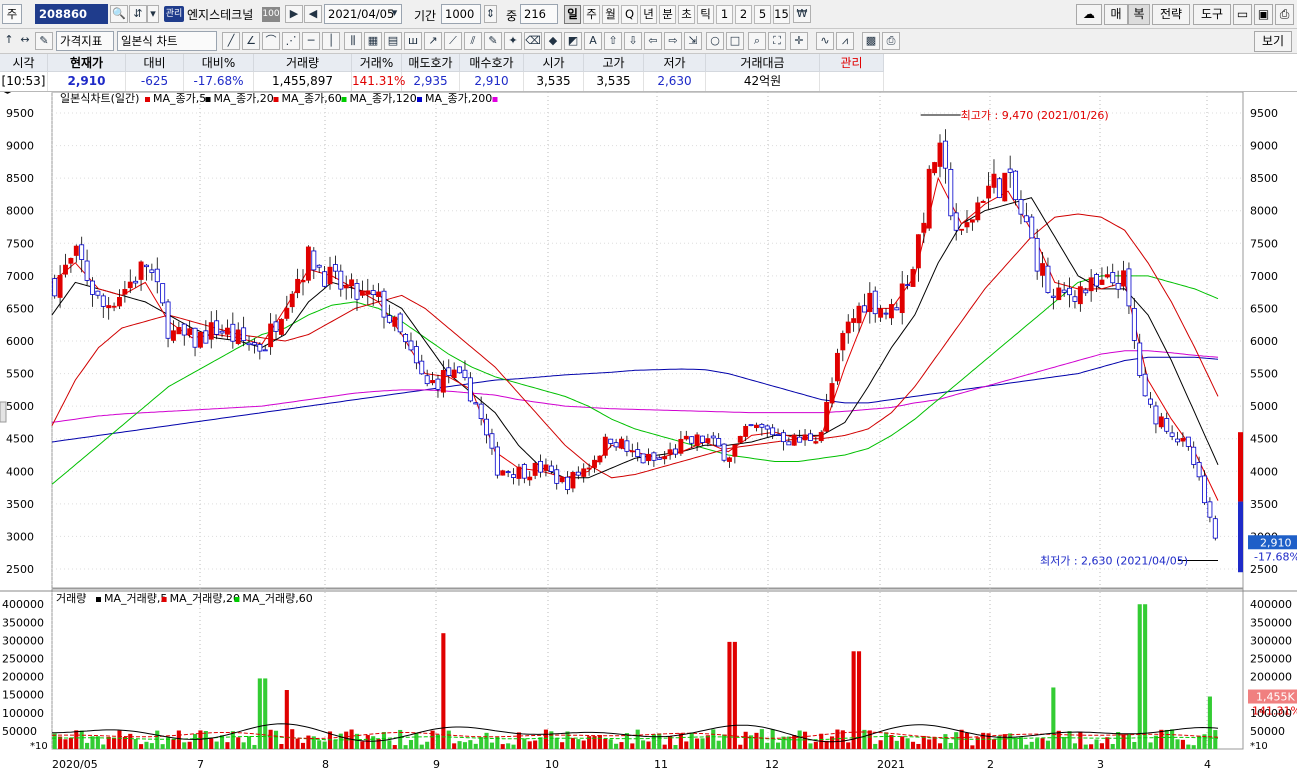 The height and width of the screenshot is (780, 1297). I want to click on period-button-1: 주, so click(591, 14).